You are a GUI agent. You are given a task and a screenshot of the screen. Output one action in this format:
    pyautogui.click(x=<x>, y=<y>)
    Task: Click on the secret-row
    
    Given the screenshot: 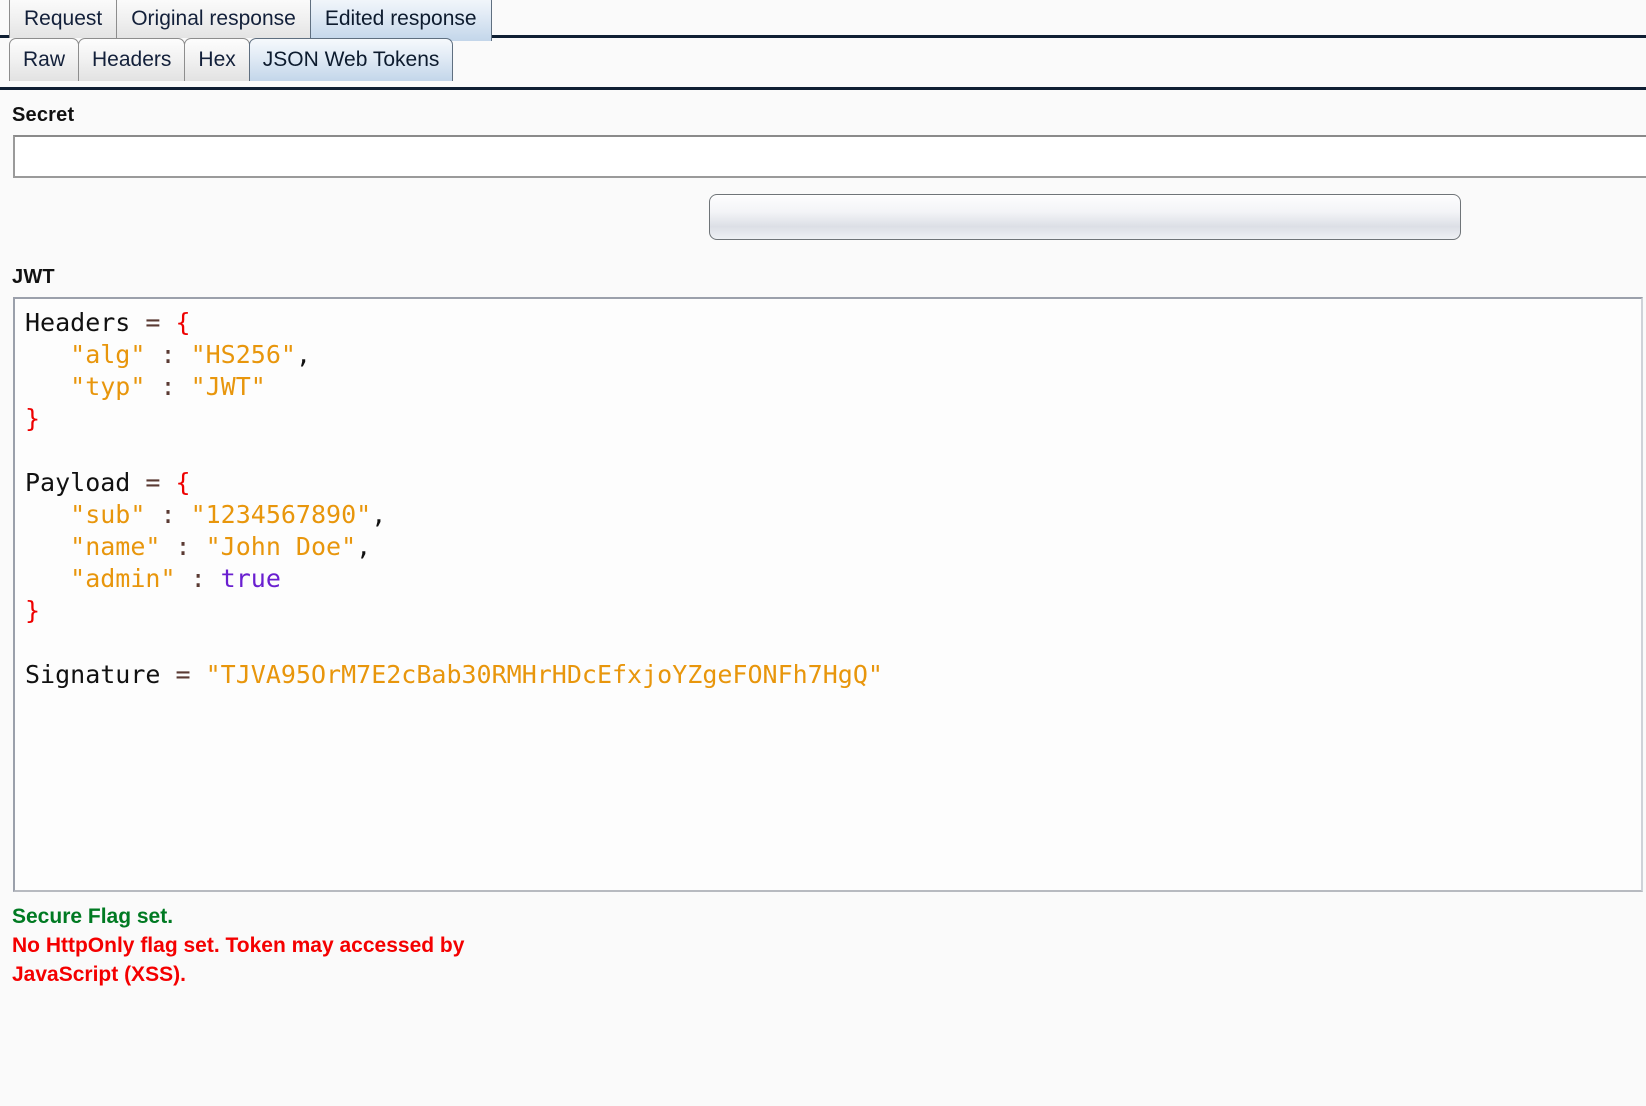 What is the action you would take?
    pyautogui.click(x=823, y=156)
    